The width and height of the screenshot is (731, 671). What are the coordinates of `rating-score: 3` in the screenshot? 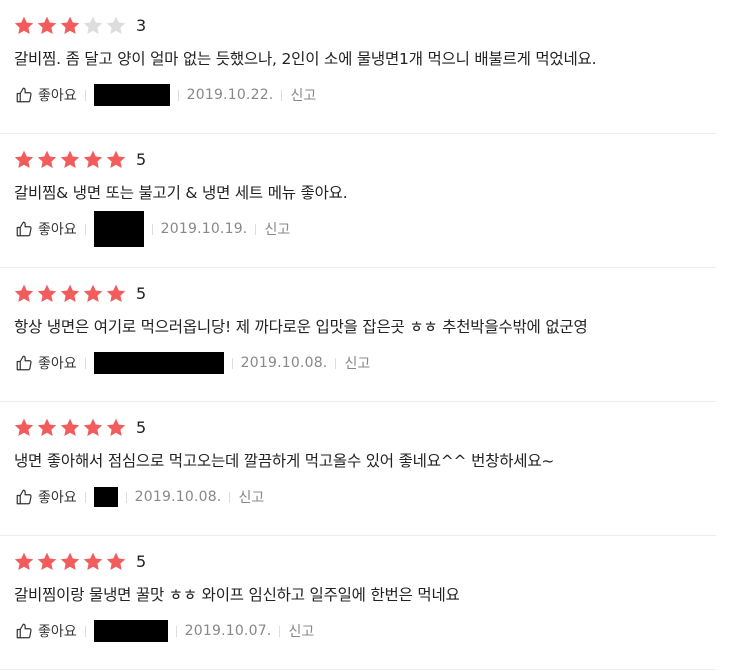 It's located at (141, 25).